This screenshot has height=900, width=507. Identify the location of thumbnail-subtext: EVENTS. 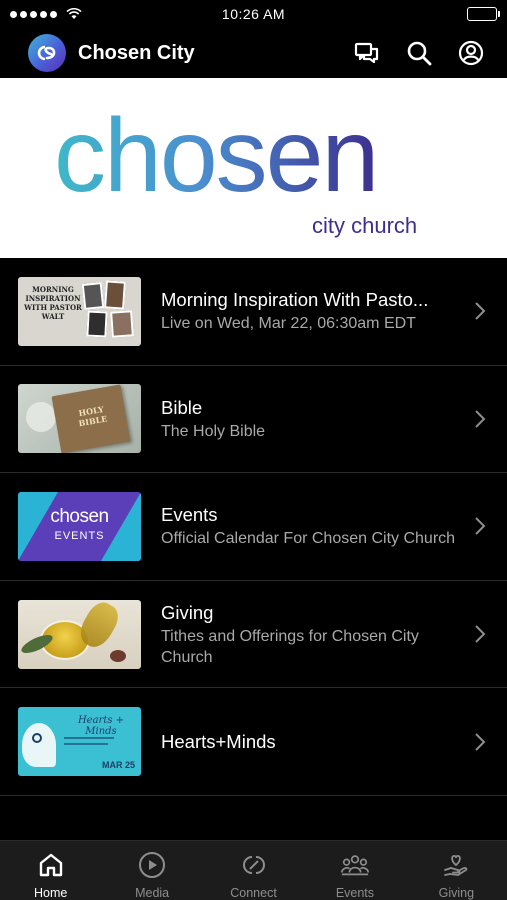
(79, 535).